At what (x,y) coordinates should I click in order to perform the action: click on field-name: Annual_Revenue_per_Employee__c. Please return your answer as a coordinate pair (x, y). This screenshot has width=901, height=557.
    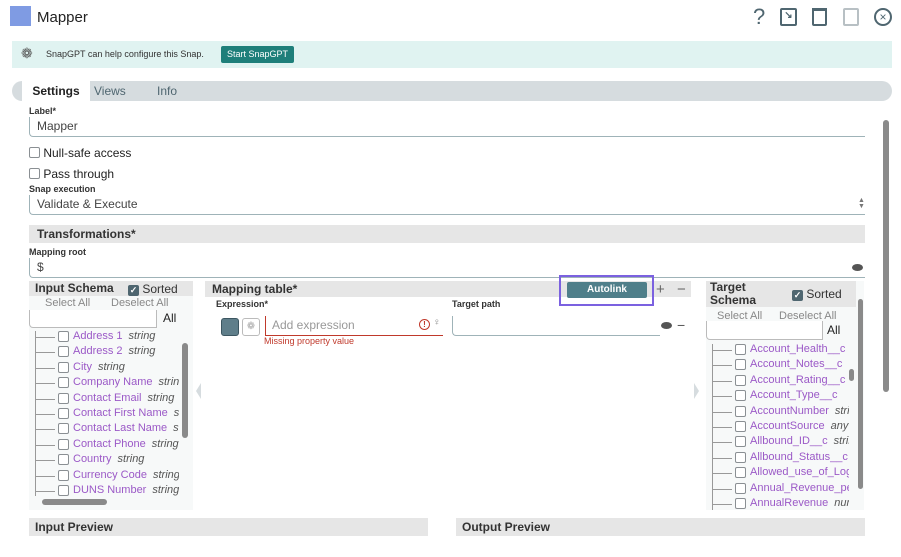
    Looking at the image, I should click on (799, 488).